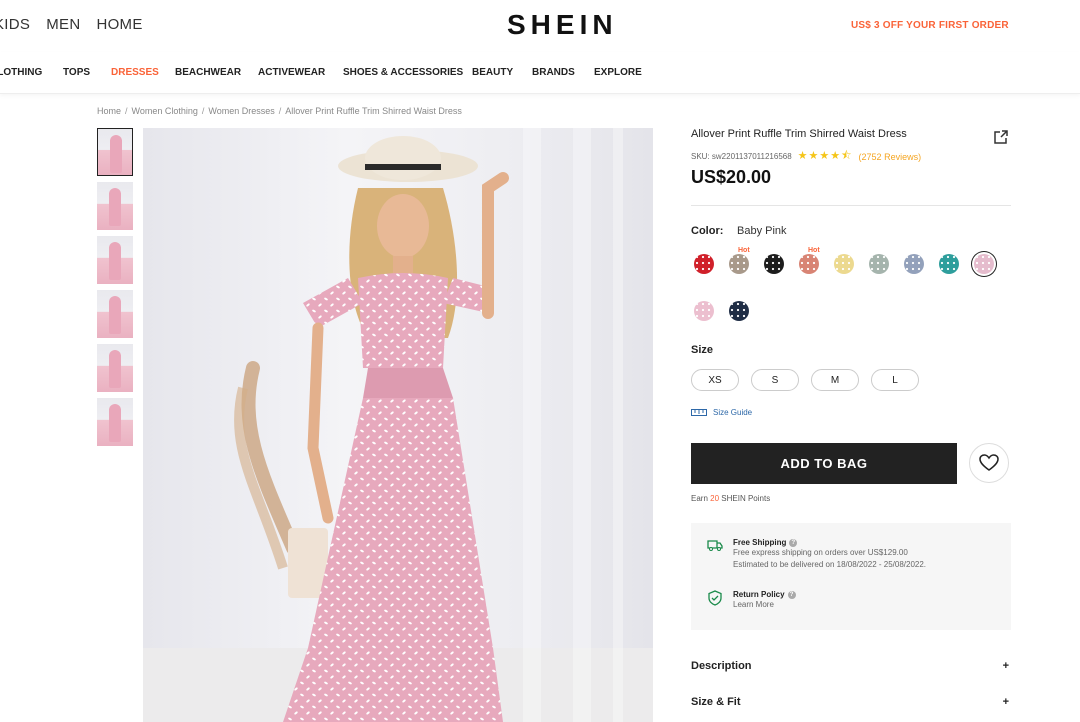  Describe the element at coordinates (707, 231) in the screenshot. I see `color-label: Color:` at that location.